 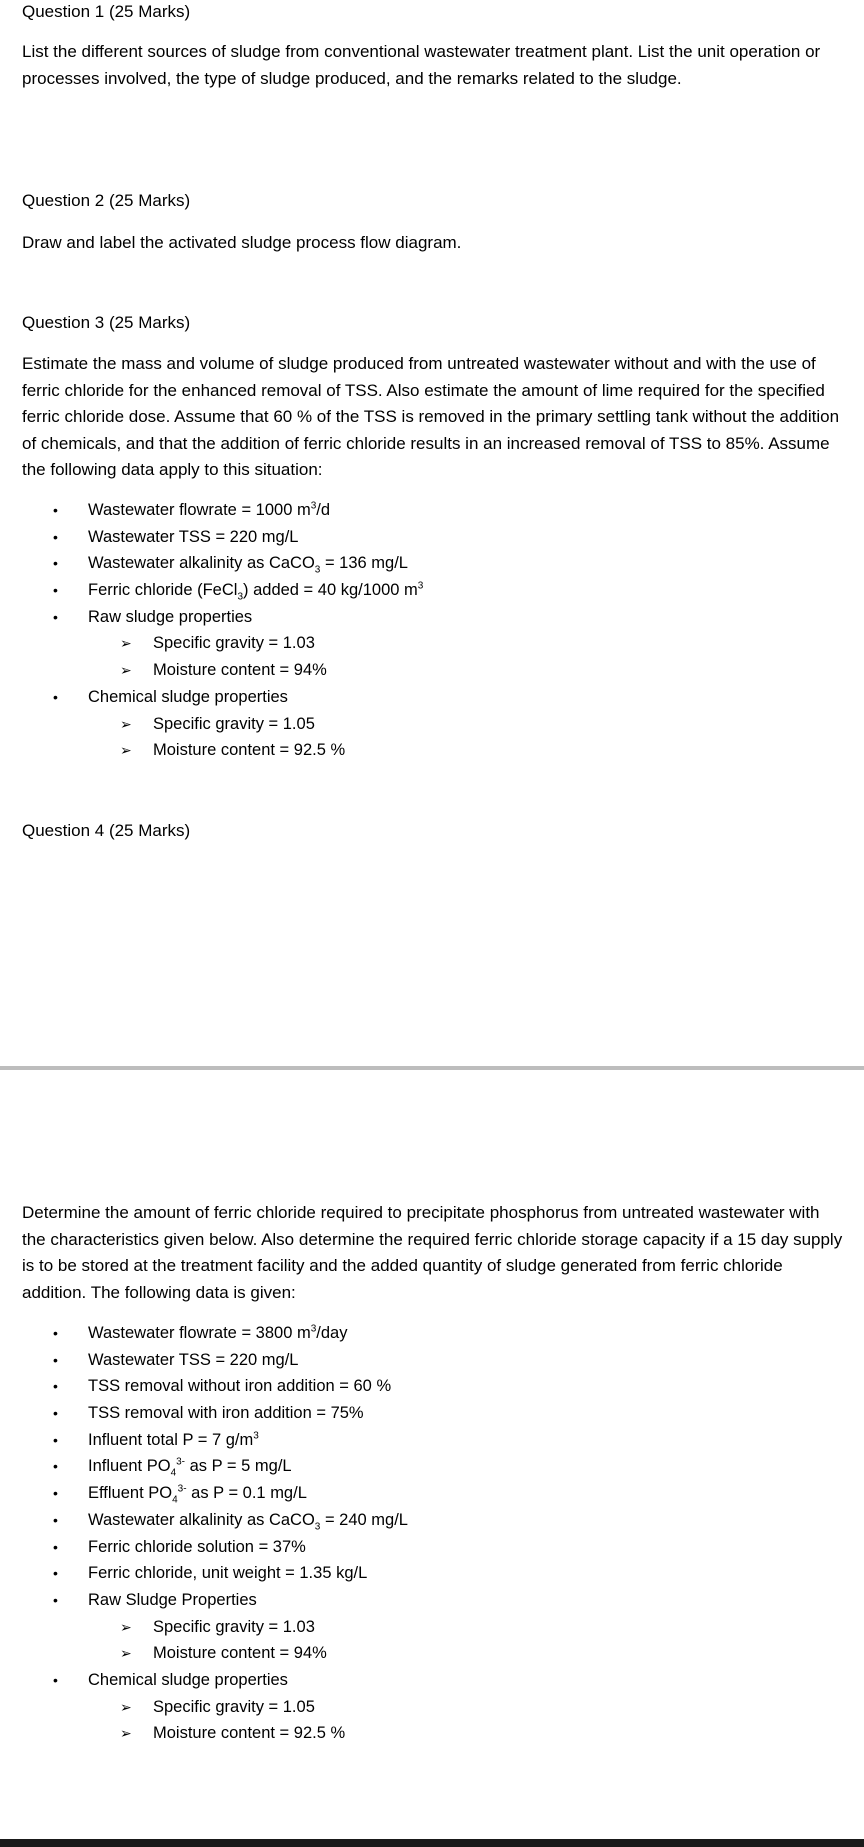 I want to click on list-item-text: Wastewater flowrate = 3800 m3/day, so click(x=218, y=1332).